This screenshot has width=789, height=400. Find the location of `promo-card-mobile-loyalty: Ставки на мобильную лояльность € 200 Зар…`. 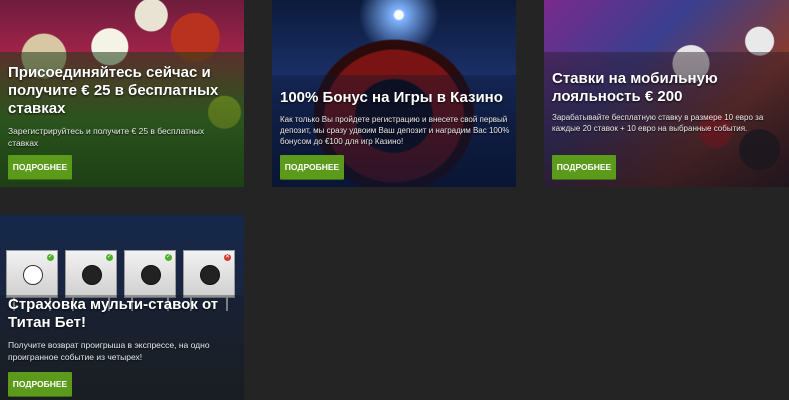

promo-card-mobile-loyalty: Ставки на мобильную лояльность € 200 Зар… is located at coordinates (666, 93).